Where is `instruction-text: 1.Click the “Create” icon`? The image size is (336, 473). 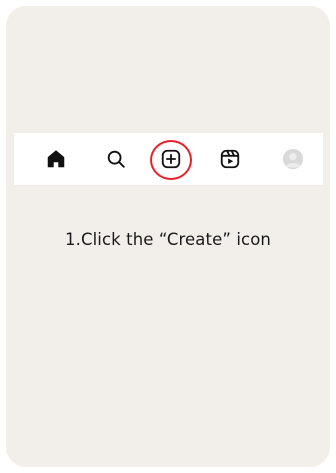 instruction-text: 1.Click the “Create” icon is located at coordinates (168, 239).